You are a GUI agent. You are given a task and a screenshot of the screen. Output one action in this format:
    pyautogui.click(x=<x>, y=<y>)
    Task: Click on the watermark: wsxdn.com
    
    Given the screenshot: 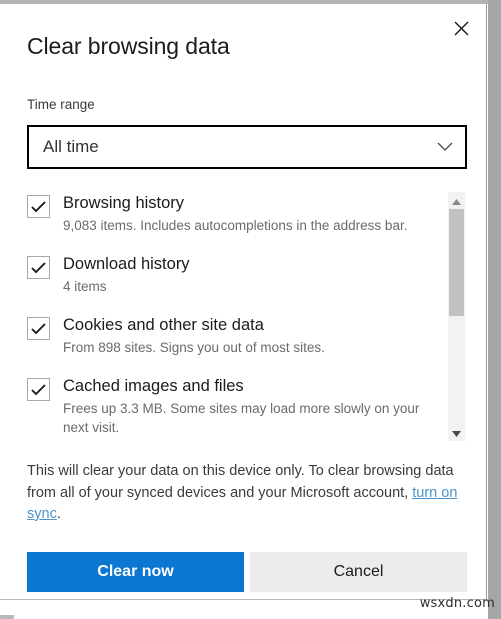 What is the action you would take?
    pyautogui.click(x=457, y=603)
    